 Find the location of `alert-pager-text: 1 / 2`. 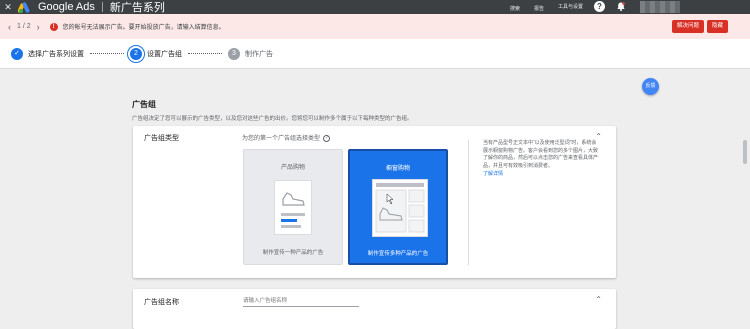

alert-pager-text: 1 / 2 is located at coordinates (24, 26).